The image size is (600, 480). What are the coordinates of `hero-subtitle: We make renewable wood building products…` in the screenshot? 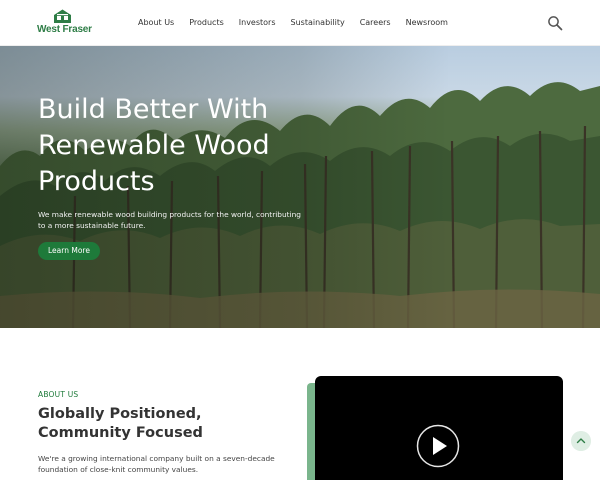 It's located at (169, 220).